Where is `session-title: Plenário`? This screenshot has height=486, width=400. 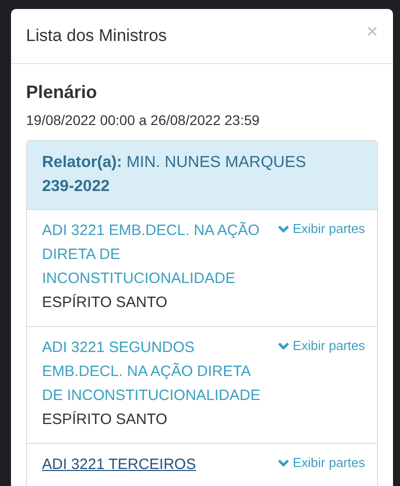 session-title: Plenário is located at coordinates (62, 93).